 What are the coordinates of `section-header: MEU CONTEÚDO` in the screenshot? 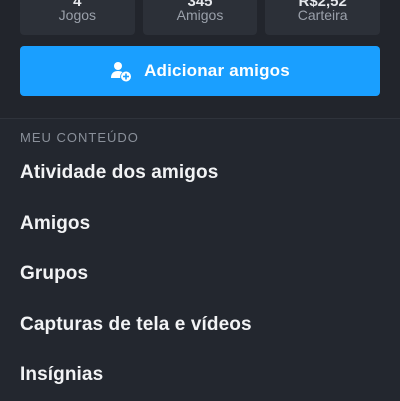 It's located at (79, 137).